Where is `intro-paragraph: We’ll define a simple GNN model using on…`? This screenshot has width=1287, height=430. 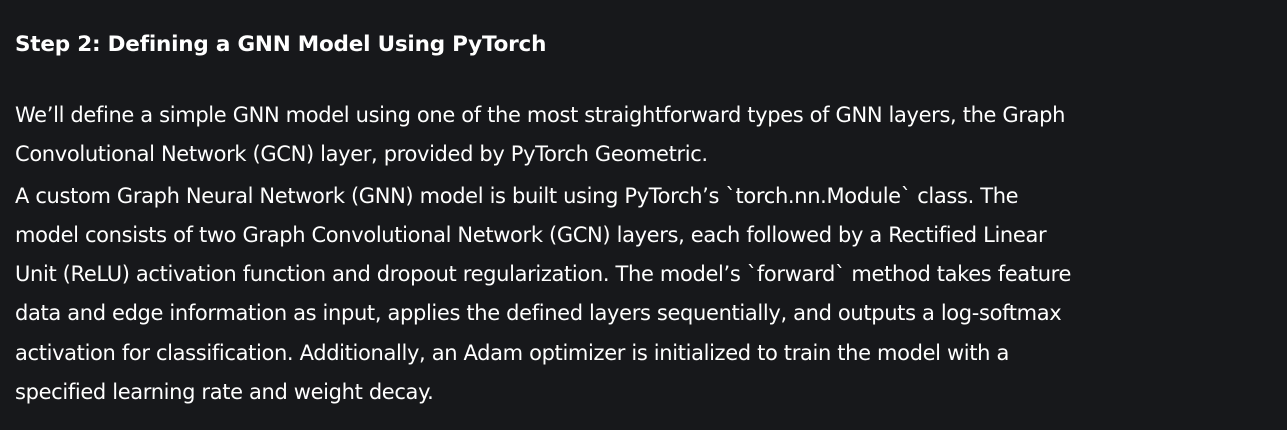
intro-paragraph: We’ll define a simple GNN model using on… is located at coordinates (540, 135).